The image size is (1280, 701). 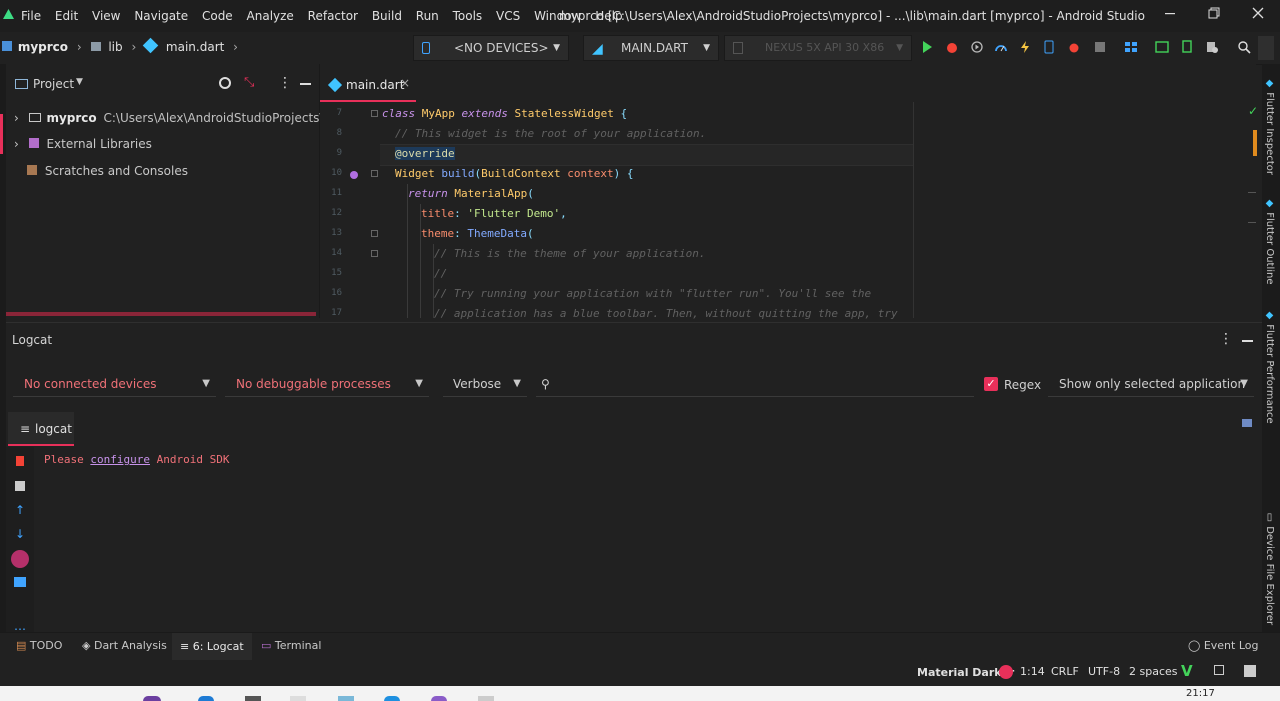 I want to click on tab-main-dart: main.dart ×, so click(x=368, y=84).